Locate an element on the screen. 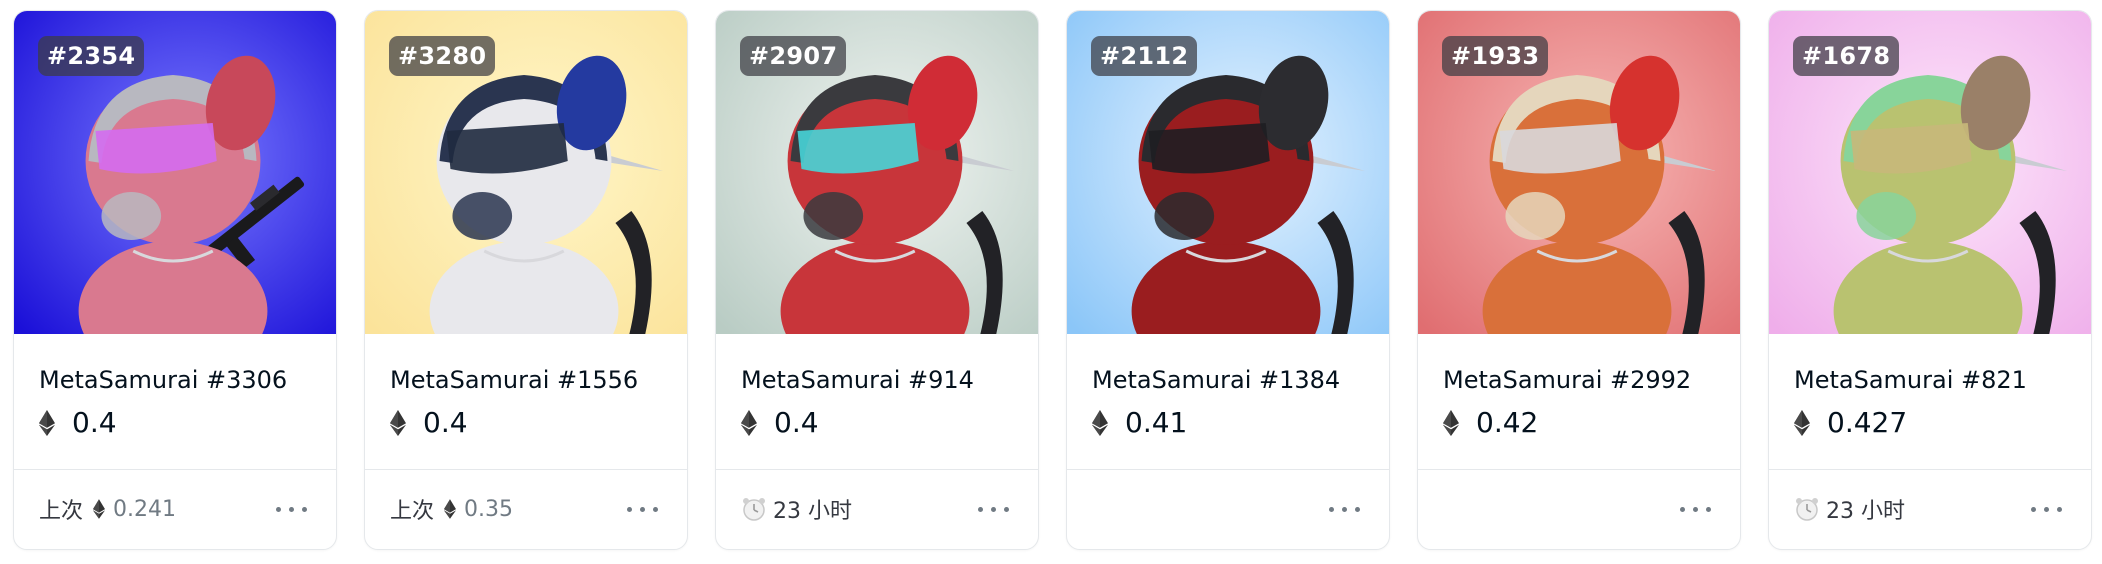  nft-info: MetaSamurai #821 0.427 is located at coordinates (1930, 402).